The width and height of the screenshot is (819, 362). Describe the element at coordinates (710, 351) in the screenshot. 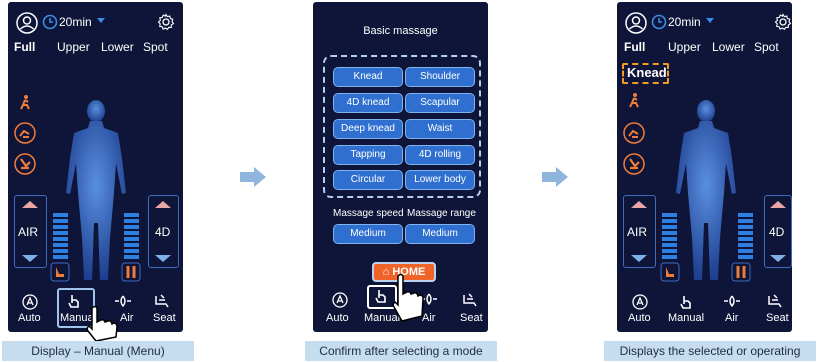

I see `caption-3: Displays the selected or operating mode` at that location.